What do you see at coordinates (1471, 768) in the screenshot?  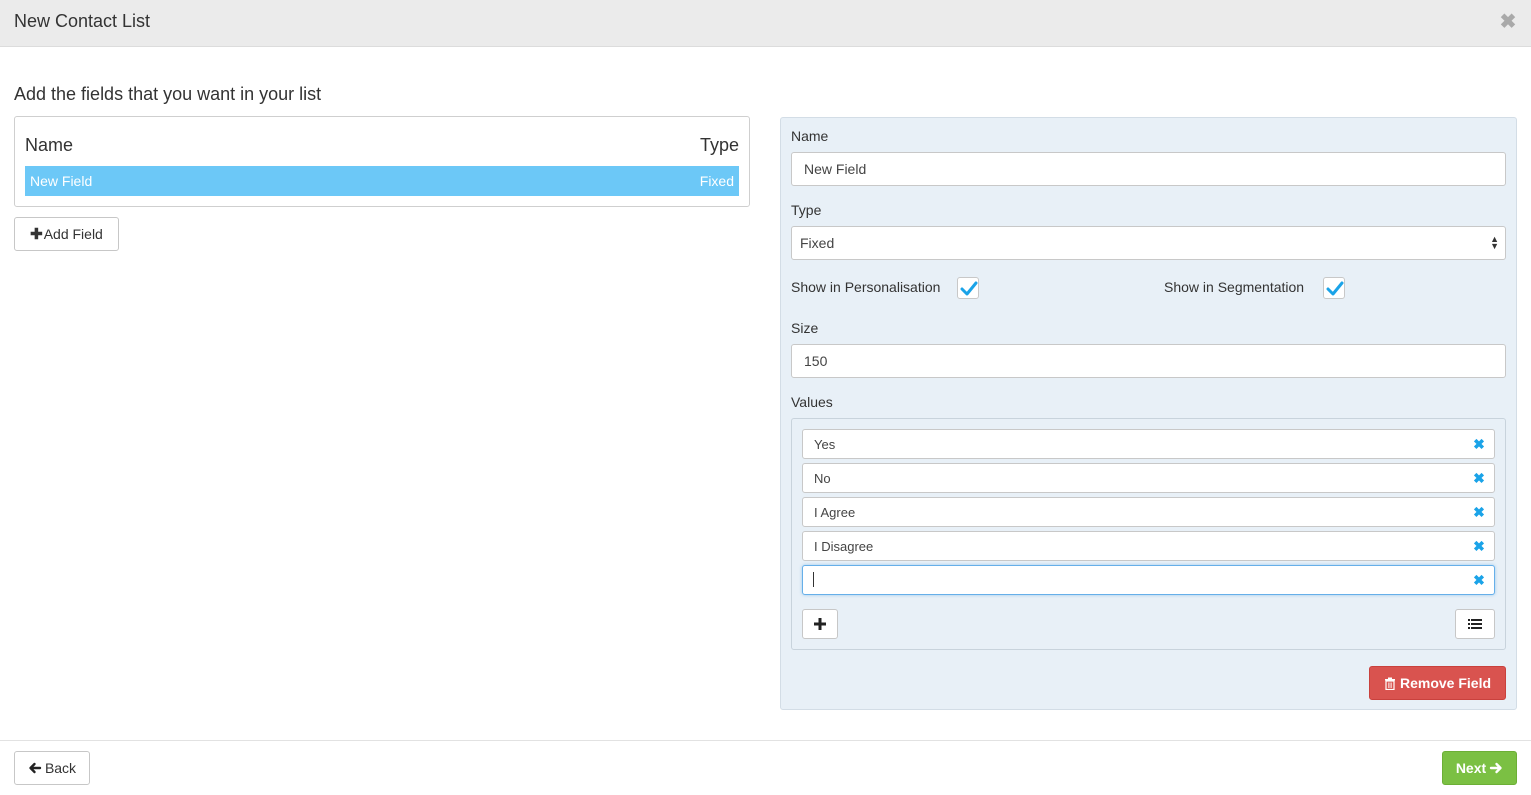 I see `next-label: Next` at bounding box center [1471, 768].